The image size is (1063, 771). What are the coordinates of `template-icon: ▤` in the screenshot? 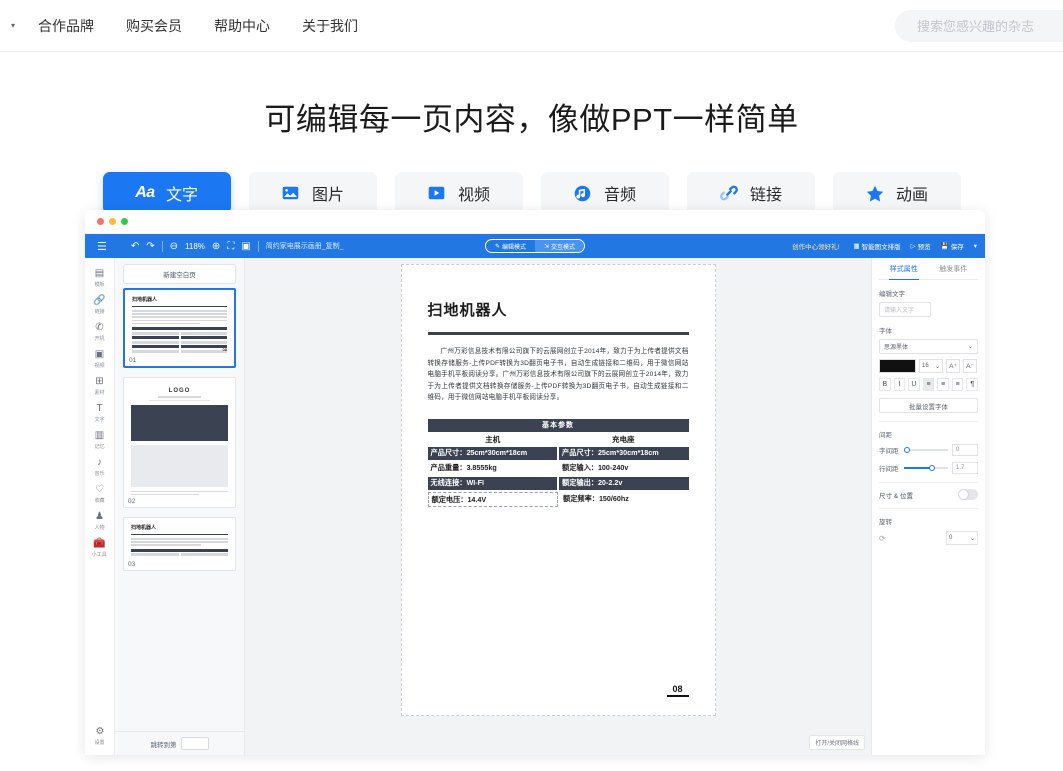 It's located at (99, 273).